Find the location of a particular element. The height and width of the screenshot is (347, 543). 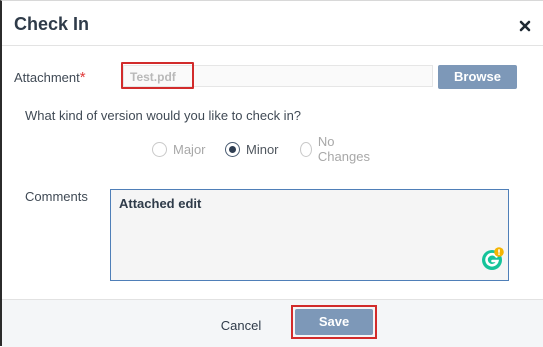

save-button: Save is located at coordinates (334, 322).